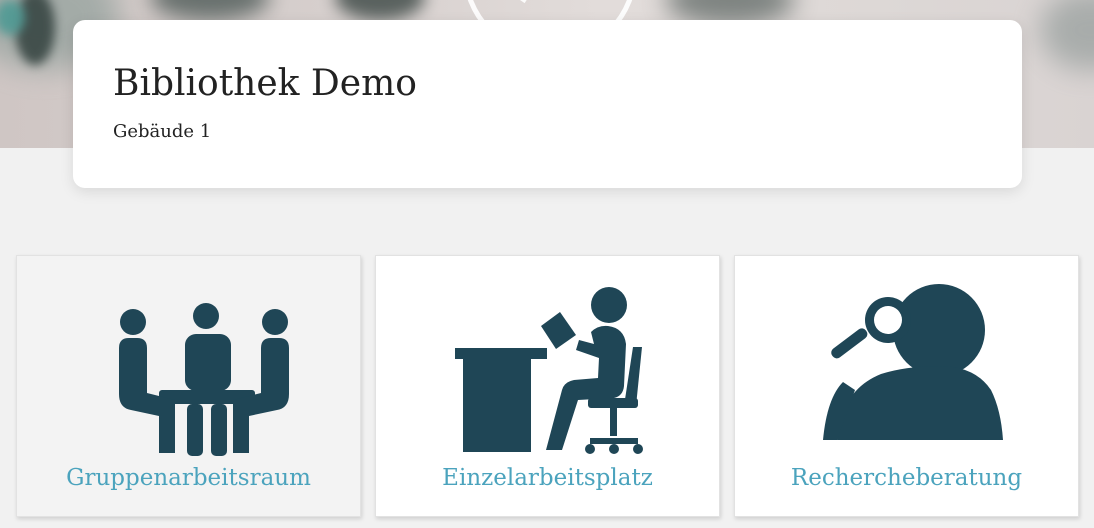 Image resolution: width=1094 pixels, height=528 pixels. Describe the element at coordinates (549, 370) in the screenshot. I see `desk-reader-icon` at that location.